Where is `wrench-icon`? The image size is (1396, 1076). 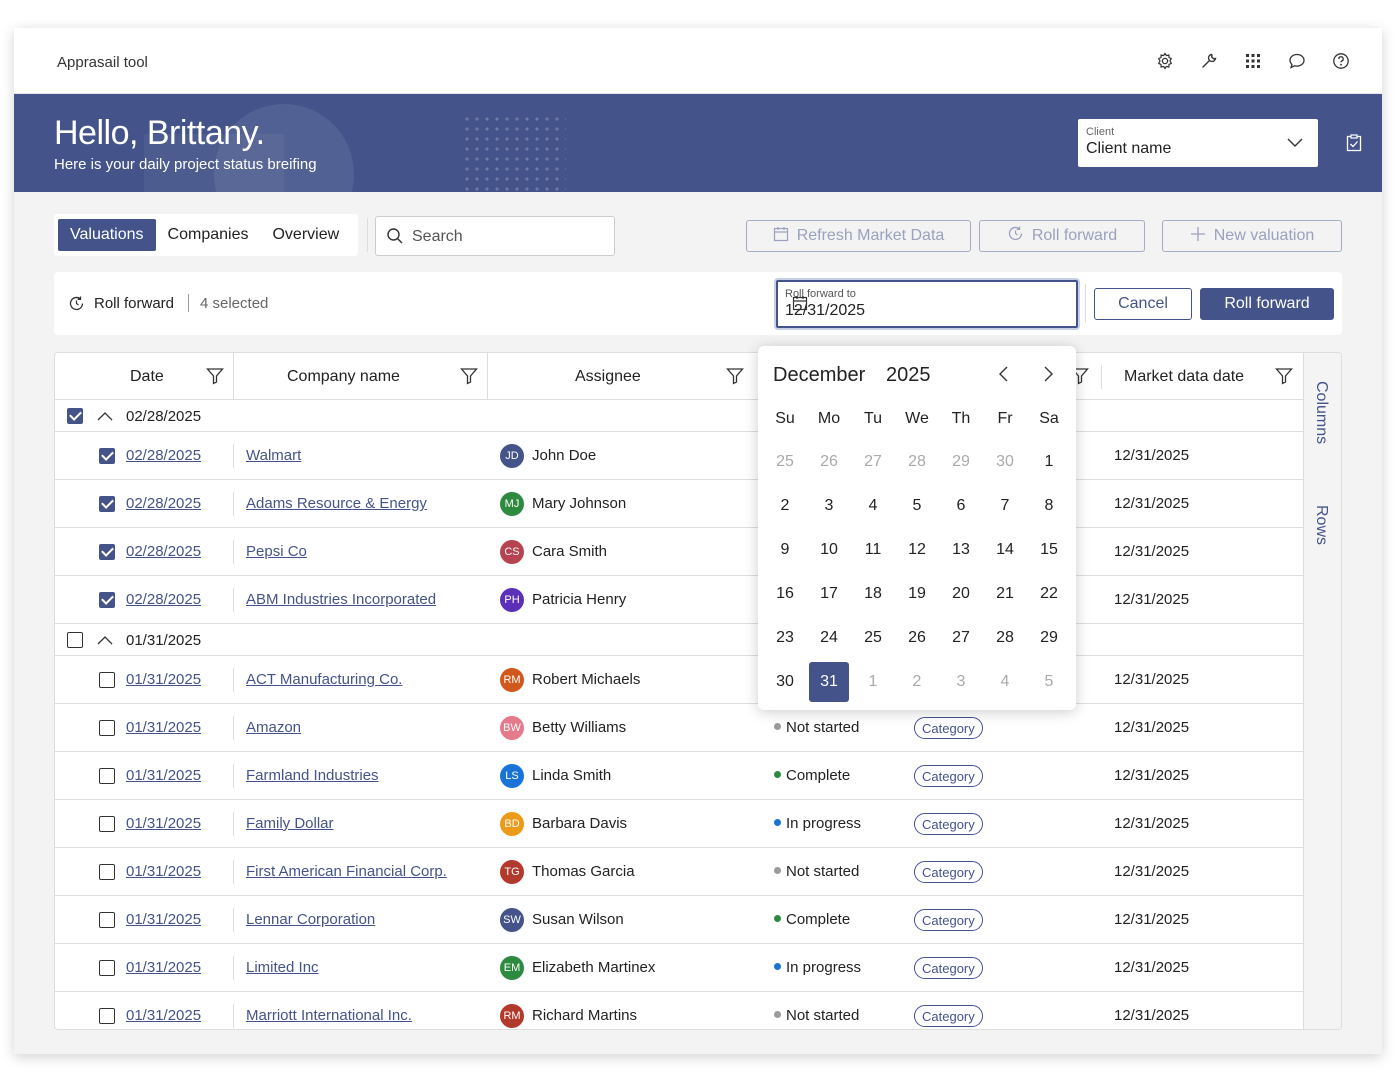
wrench-icon is located at coordinates (1209, 61).